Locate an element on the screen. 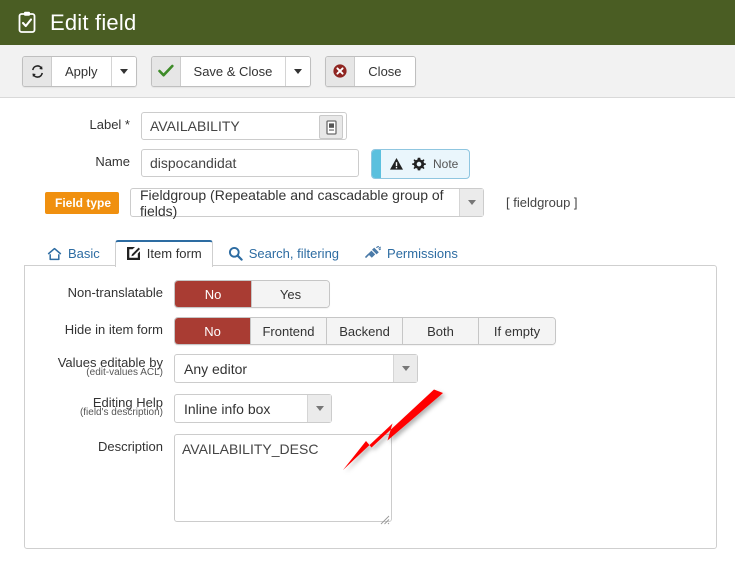 The width and height of the screenshot is (735, 579). tab-permissions-label: Permissions is located at coordinates (422, 253).